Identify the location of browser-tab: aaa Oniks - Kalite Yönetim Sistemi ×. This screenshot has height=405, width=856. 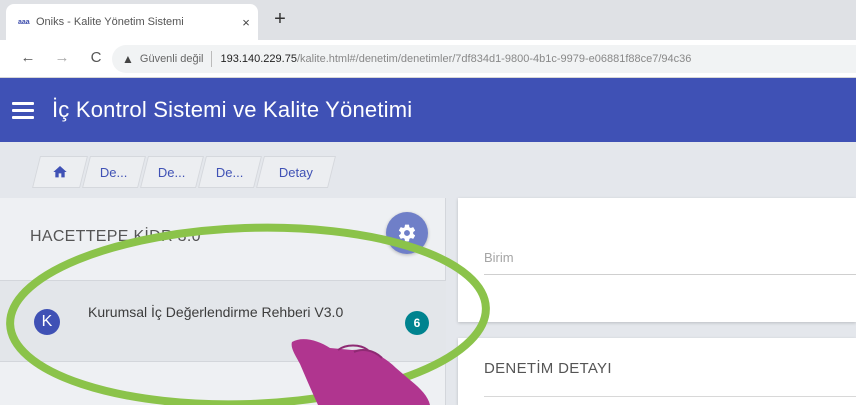
(132, 22).